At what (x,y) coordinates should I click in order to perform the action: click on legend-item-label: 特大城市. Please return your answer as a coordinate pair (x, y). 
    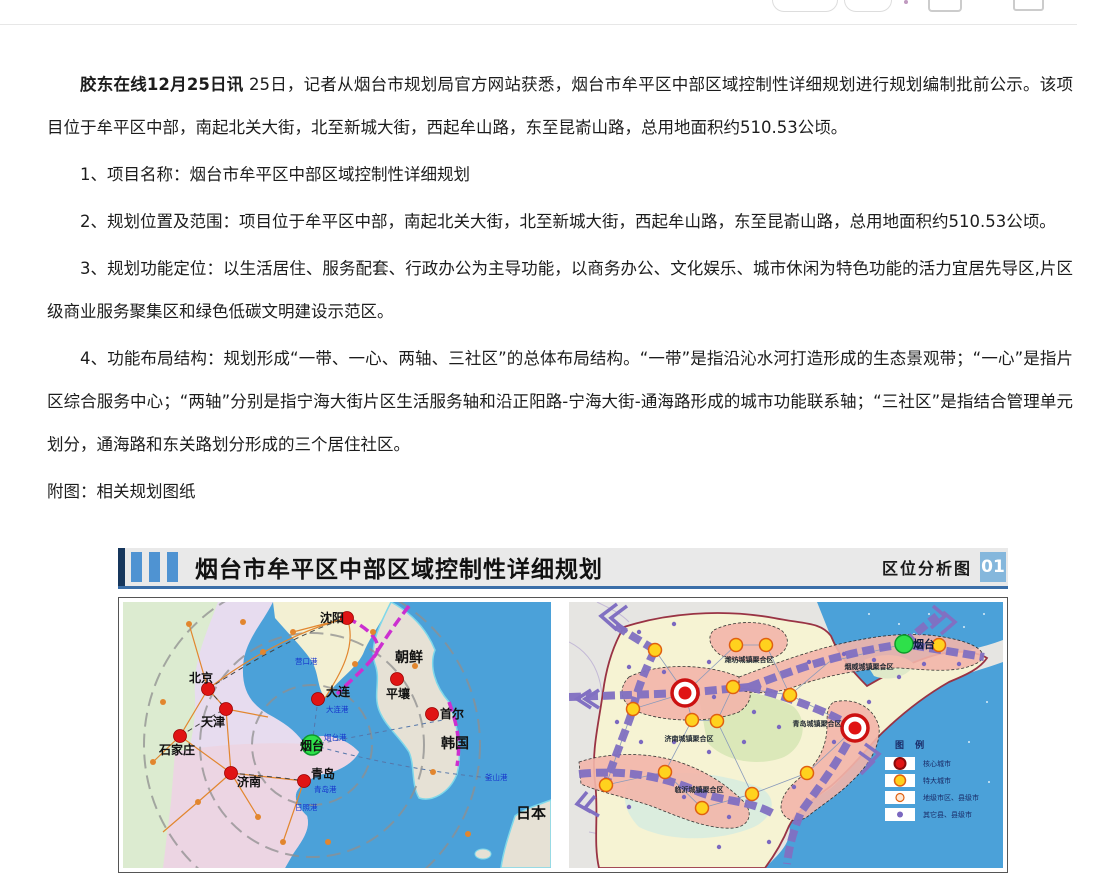
    Looking at the image, I should click on (937, 780).